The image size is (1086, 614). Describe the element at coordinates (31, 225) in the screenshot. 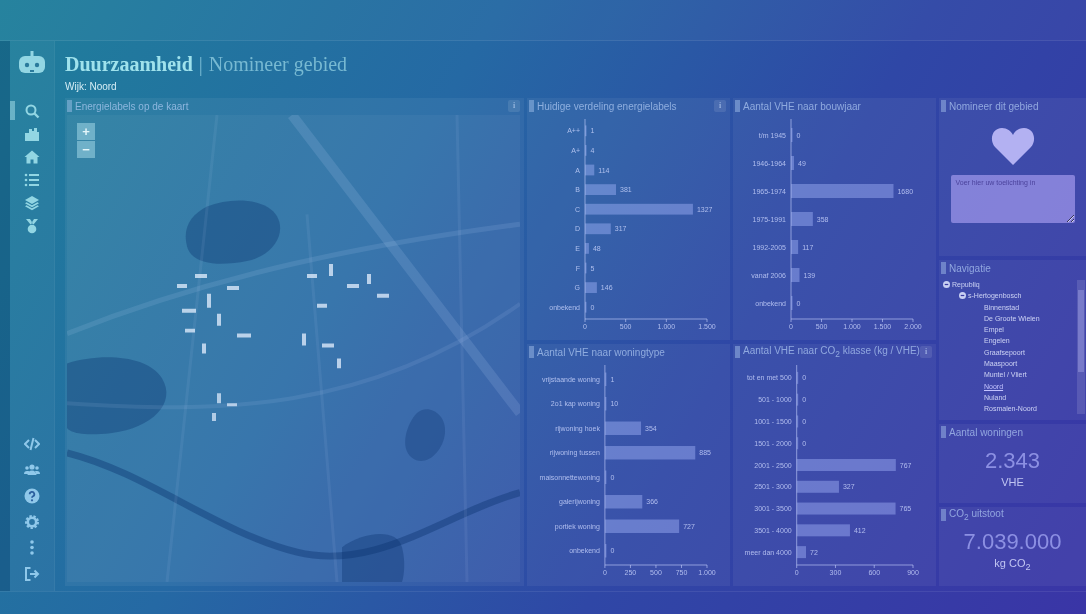

I see `medal-icon` at that location.